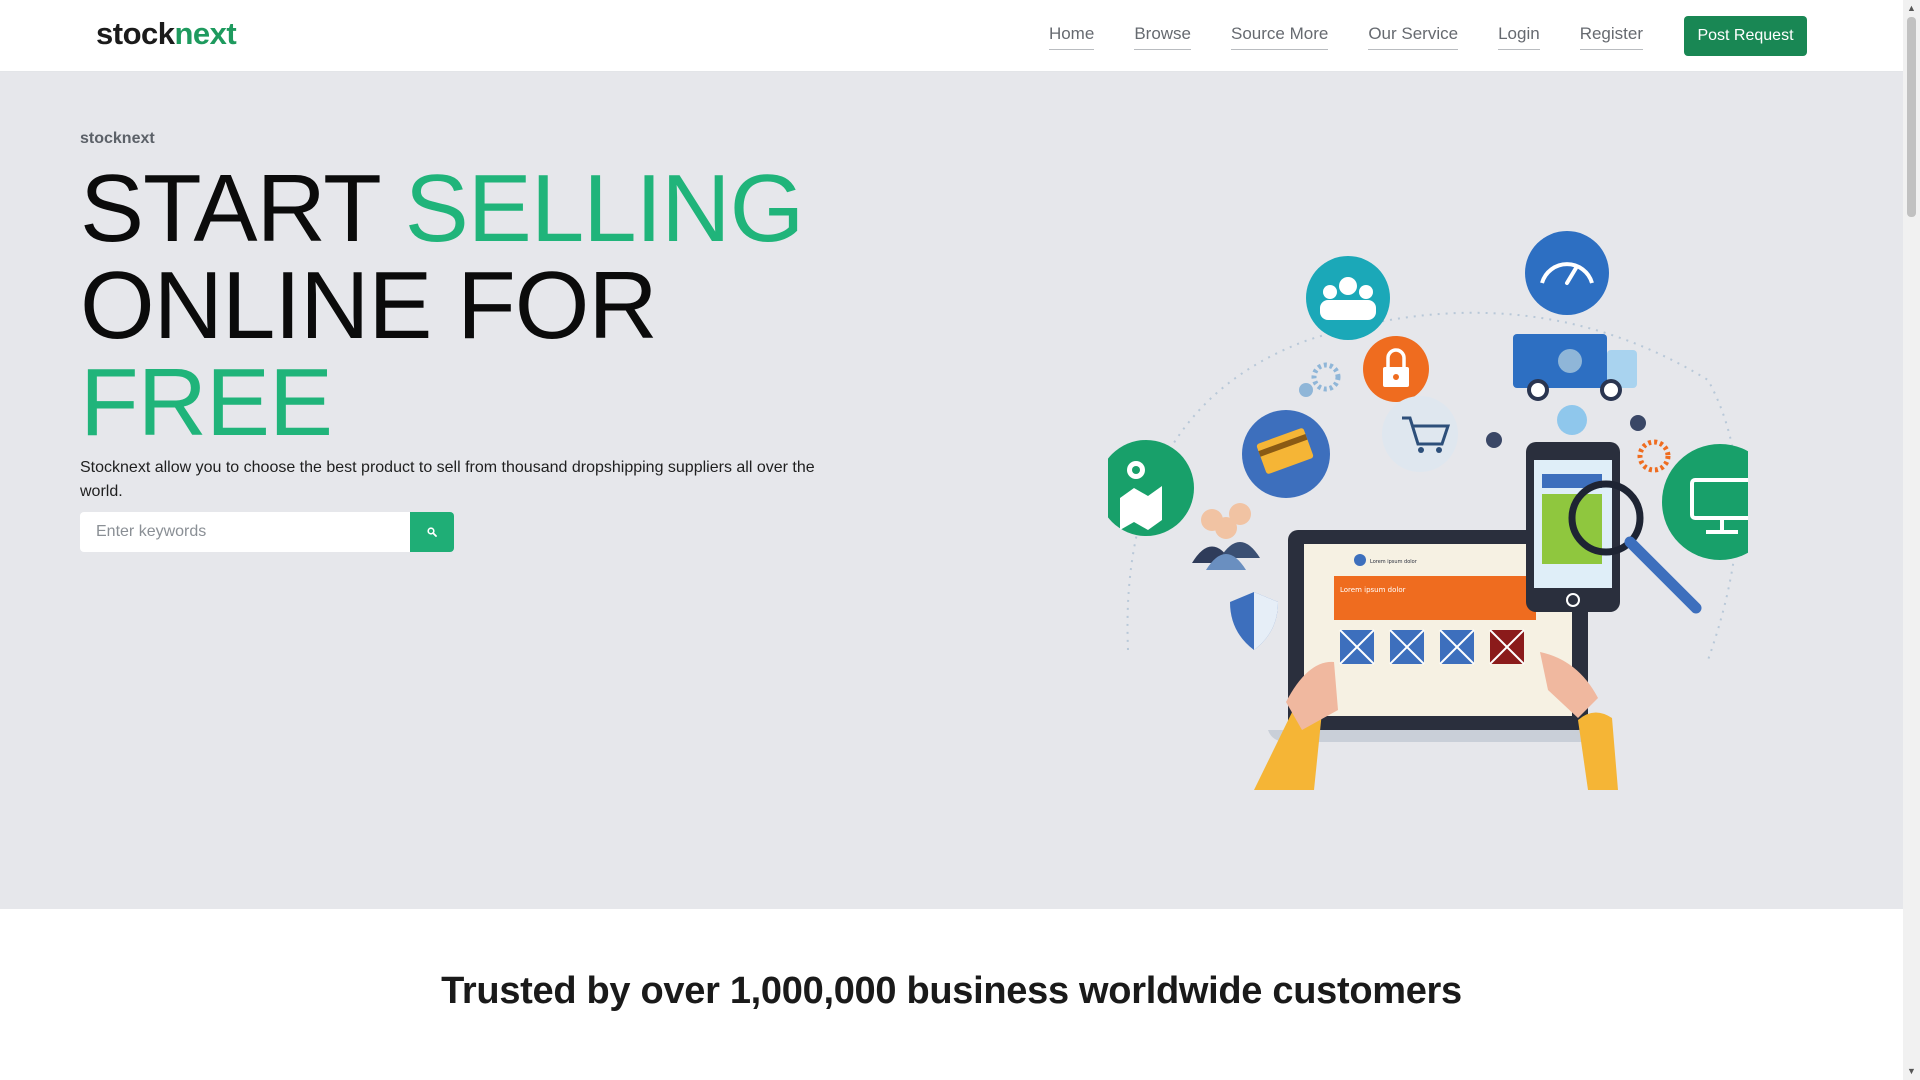 The height and width of the screenshot is (1080, 1920). I want to click on headline-online-for: ONLINE FOR, so click(369, 305).